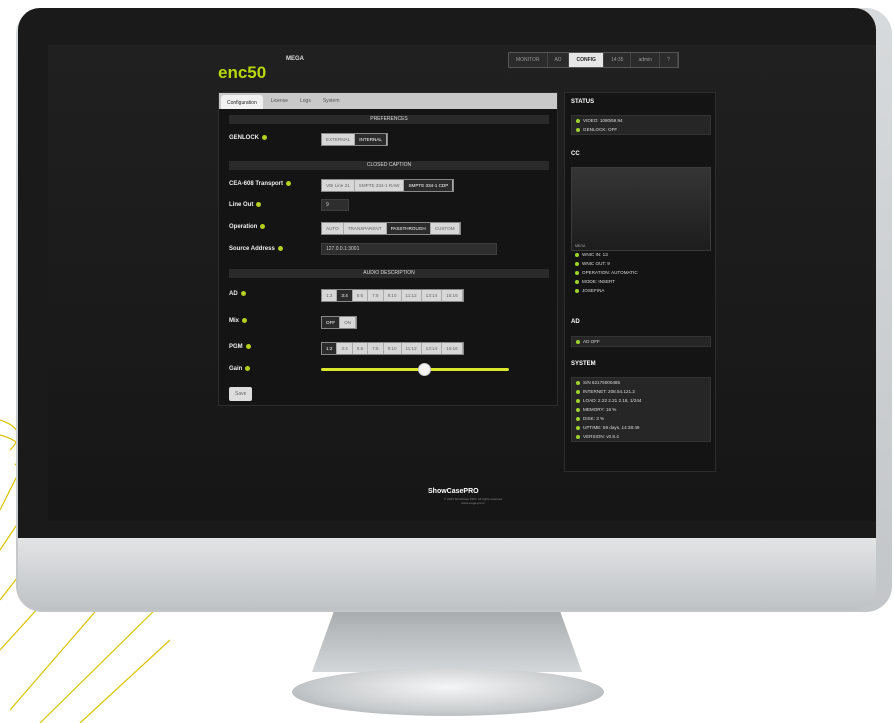 The width and height of the screenshot is (894, 723). I want to click on cc-preview-label: MEGA, so click(580, 246).